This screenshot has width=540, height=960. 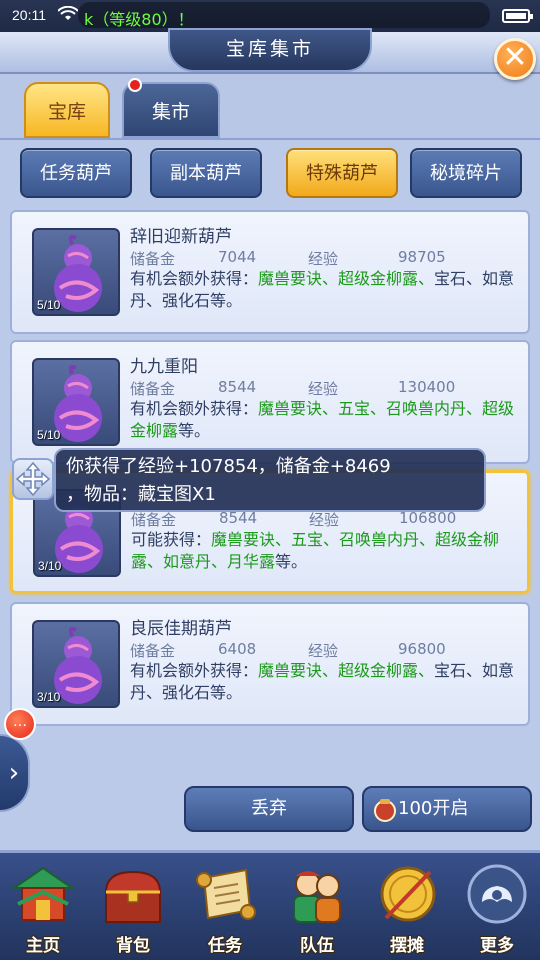 I want to click on chevron-right-icon: ›, so click(x=14, y=773).